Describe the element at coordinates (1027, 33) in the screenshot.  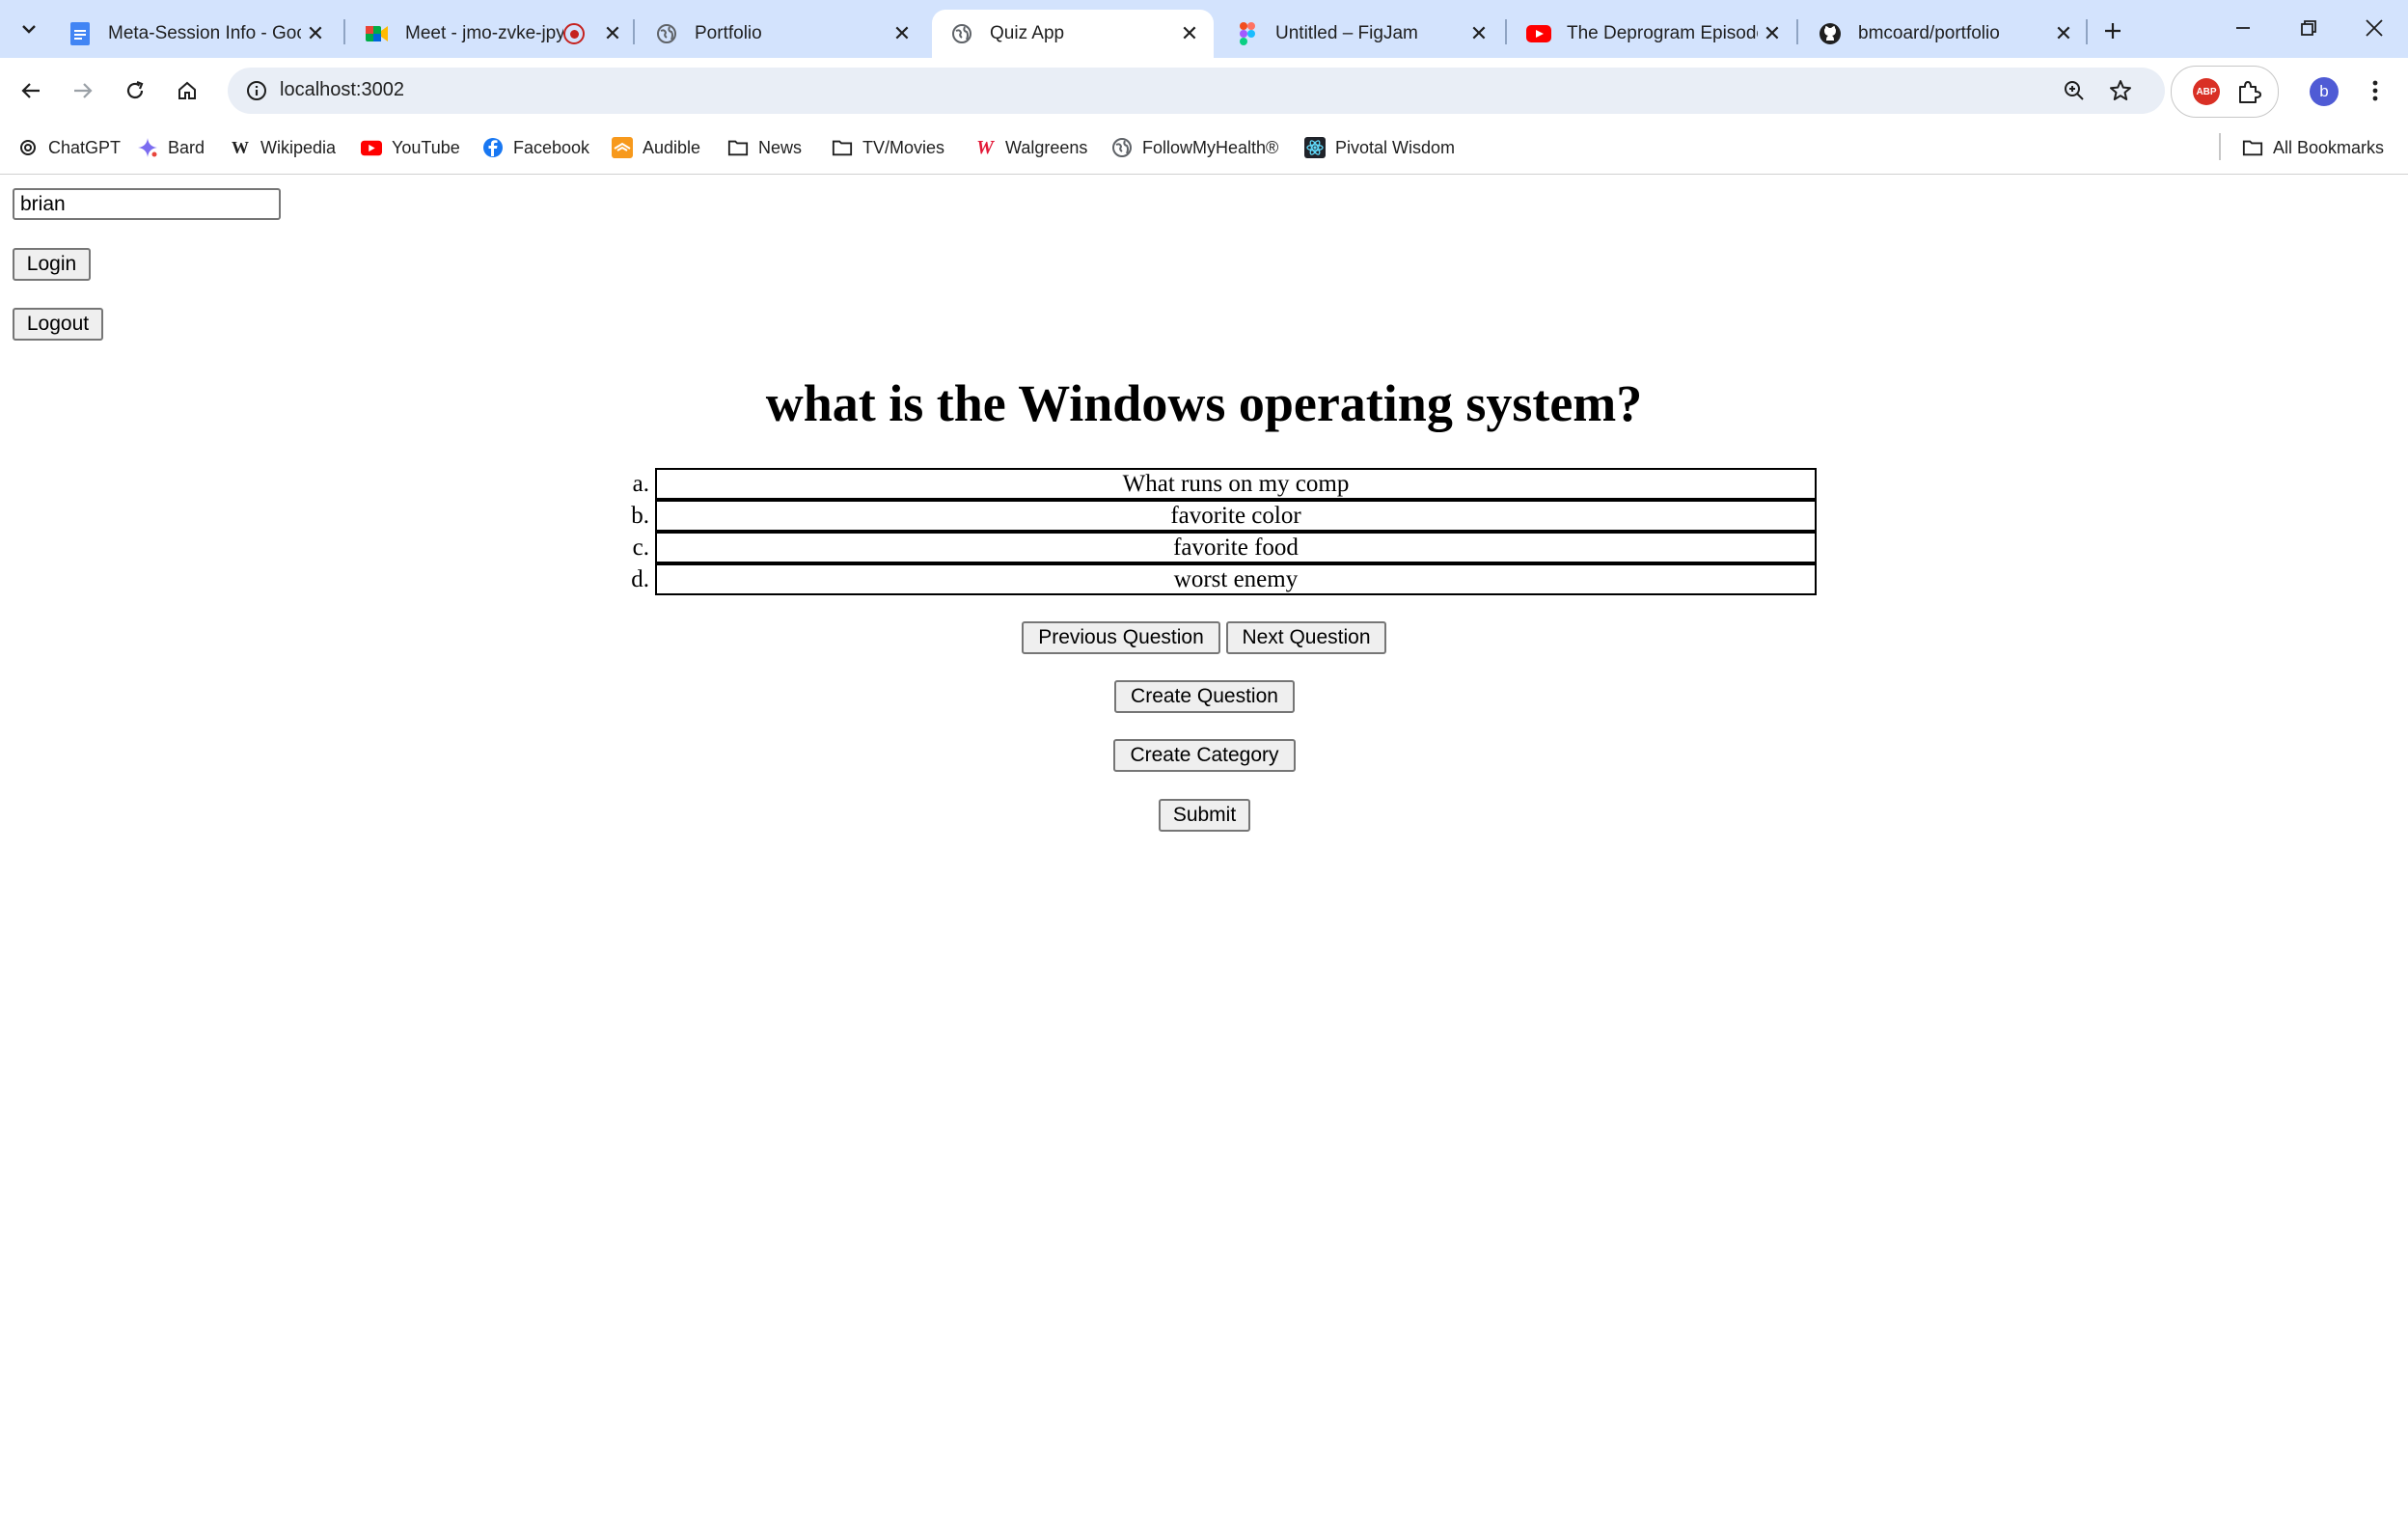
I see `tab-title: Quiz App` at that location.